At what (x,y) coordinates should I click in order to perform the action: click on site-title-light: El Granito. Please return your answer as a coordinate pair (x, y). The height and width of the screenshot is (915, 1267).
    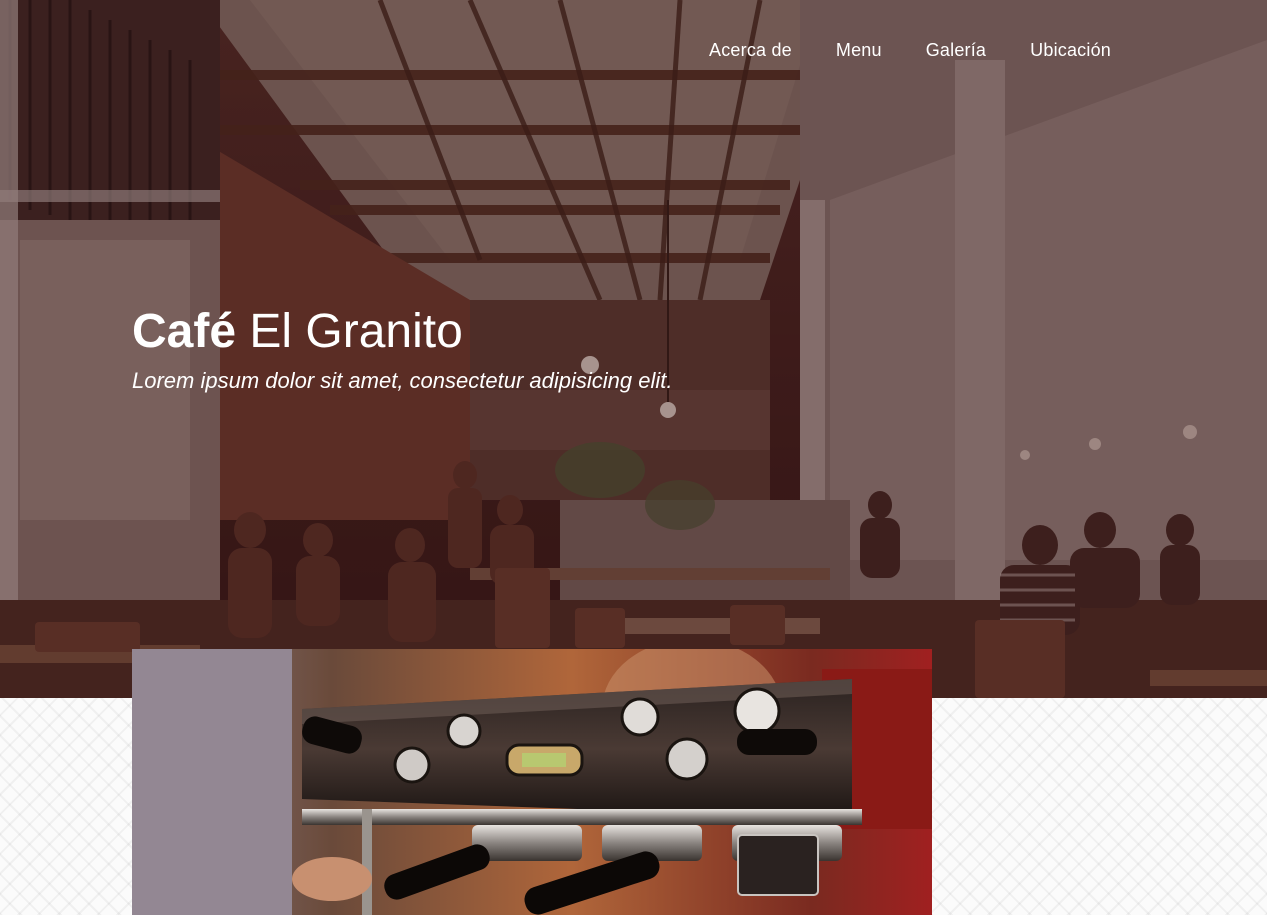
    Looking at the image, I should click on (356, 331).